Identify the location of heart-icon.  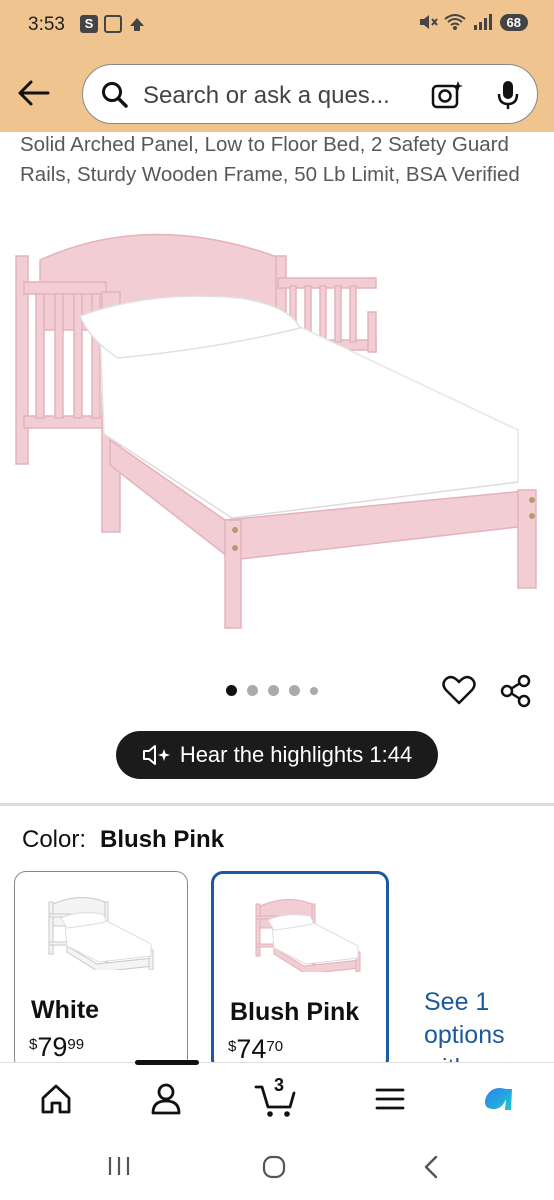
(459, 690).